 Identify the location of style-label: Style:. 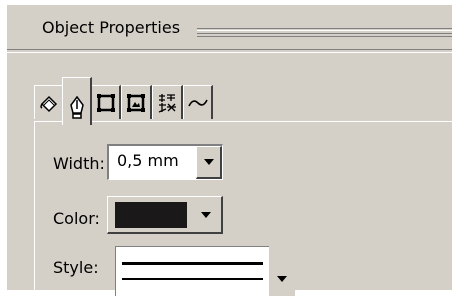
(76, 267).